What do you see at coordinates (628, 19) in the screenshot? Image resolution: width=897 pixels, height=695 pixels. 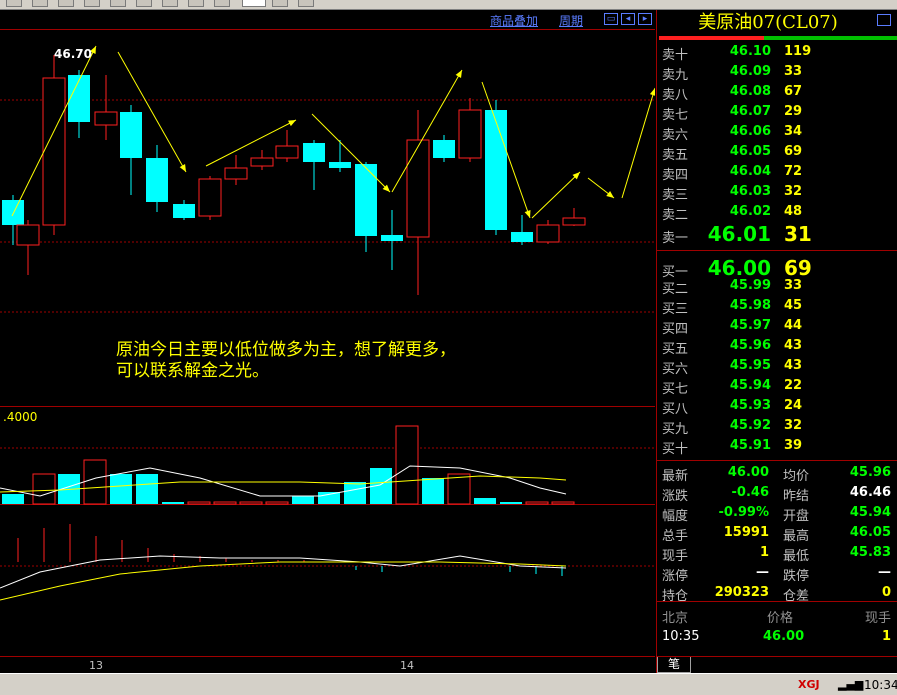 I see `prev-icon: ◂` at bounding box center [628, 19].